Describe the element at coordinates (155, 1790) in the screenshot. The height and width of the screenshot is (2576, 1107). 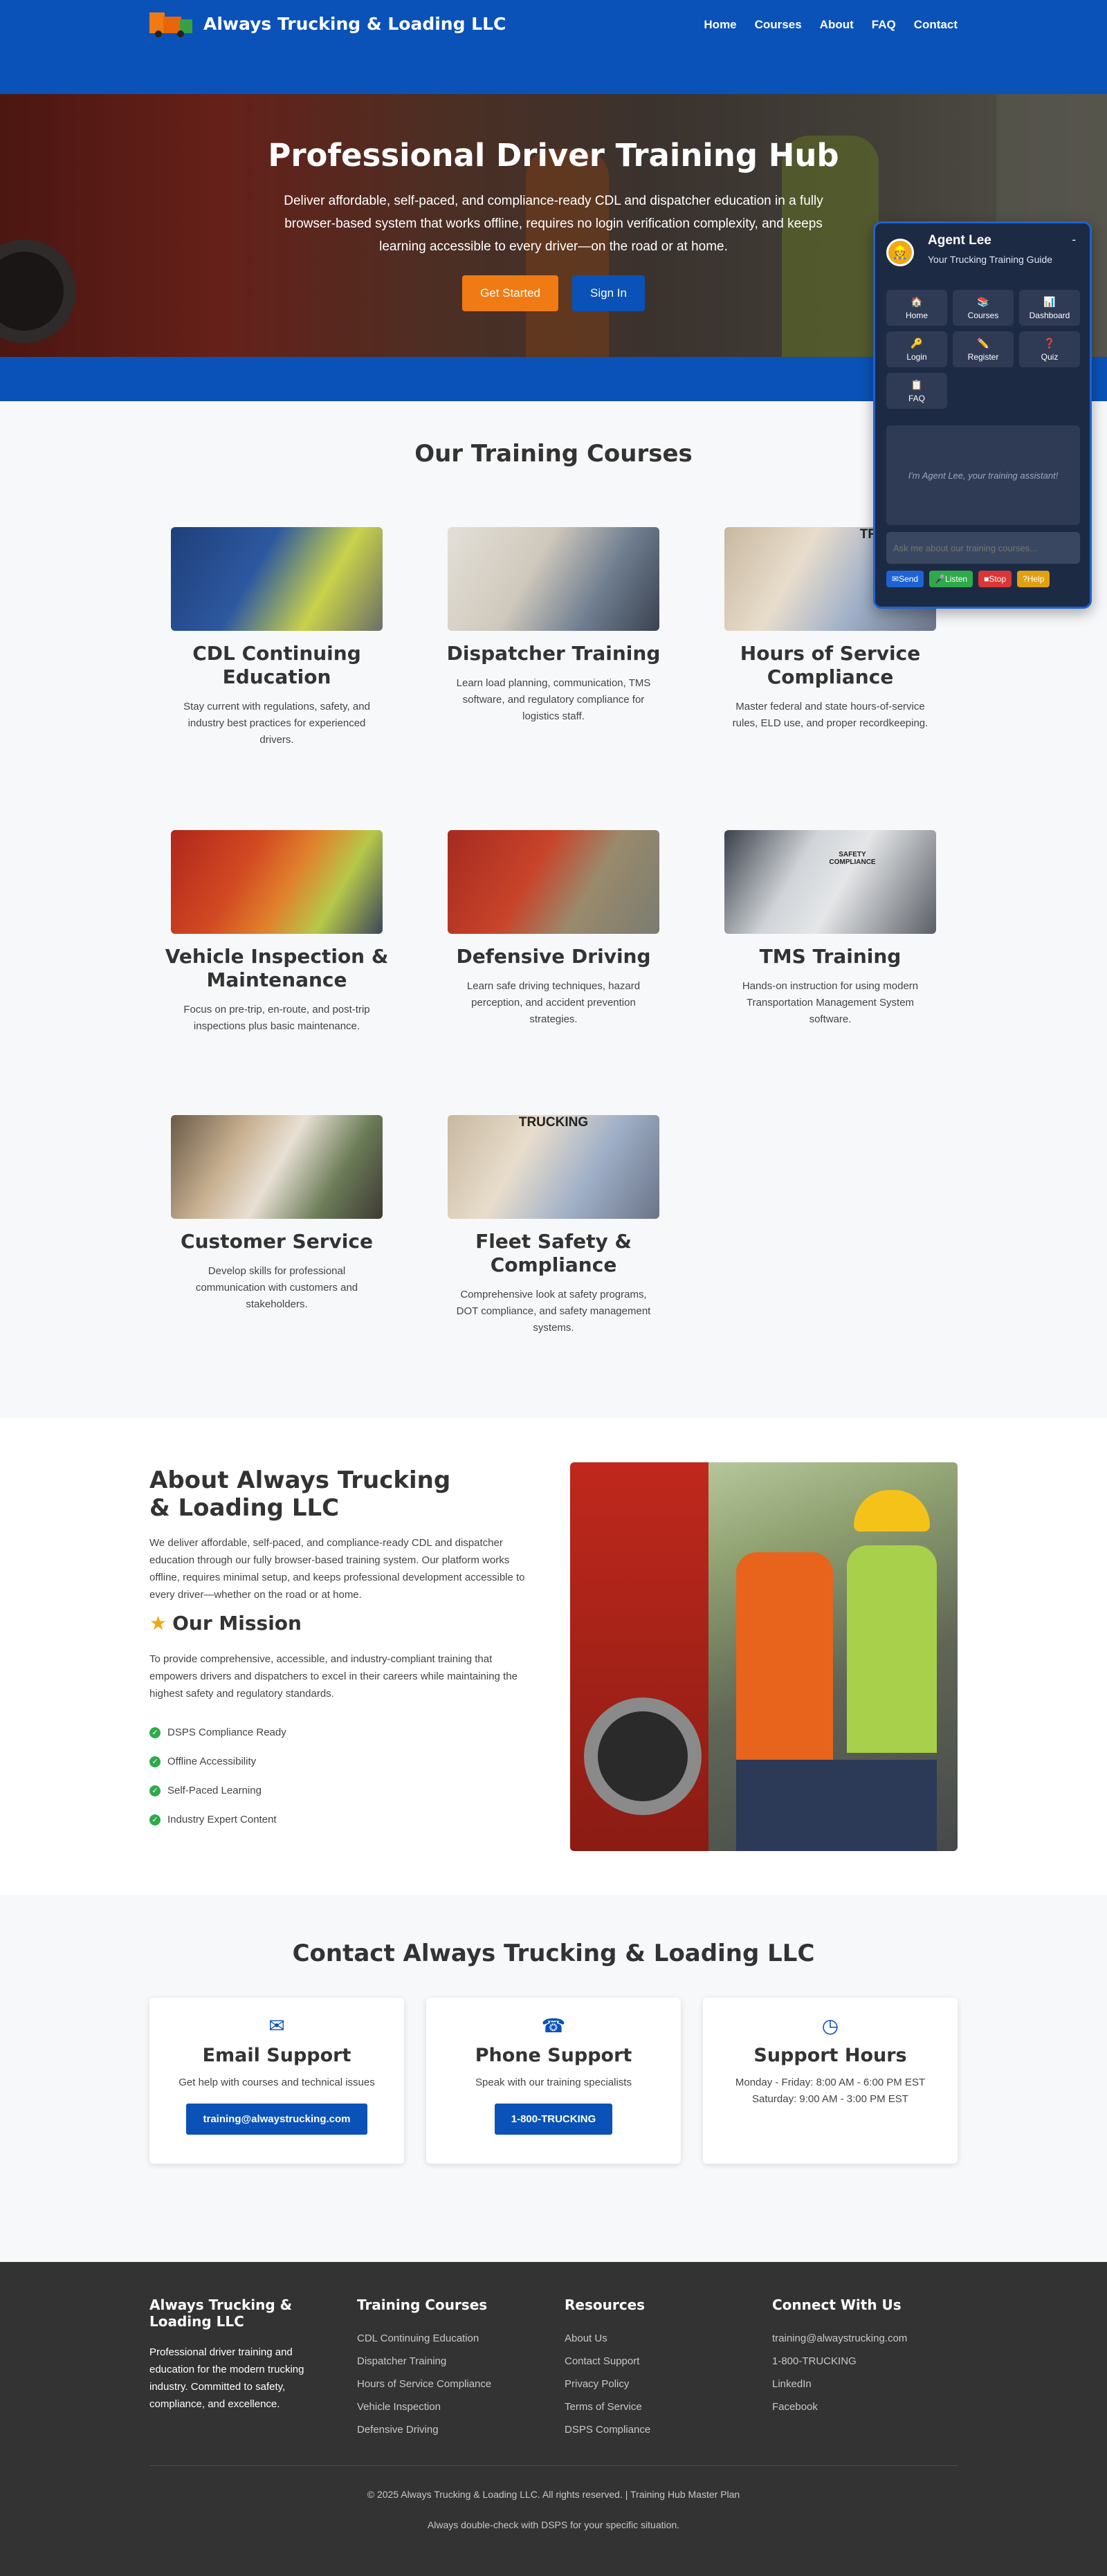
I see `check-icon: ✓` at that location.